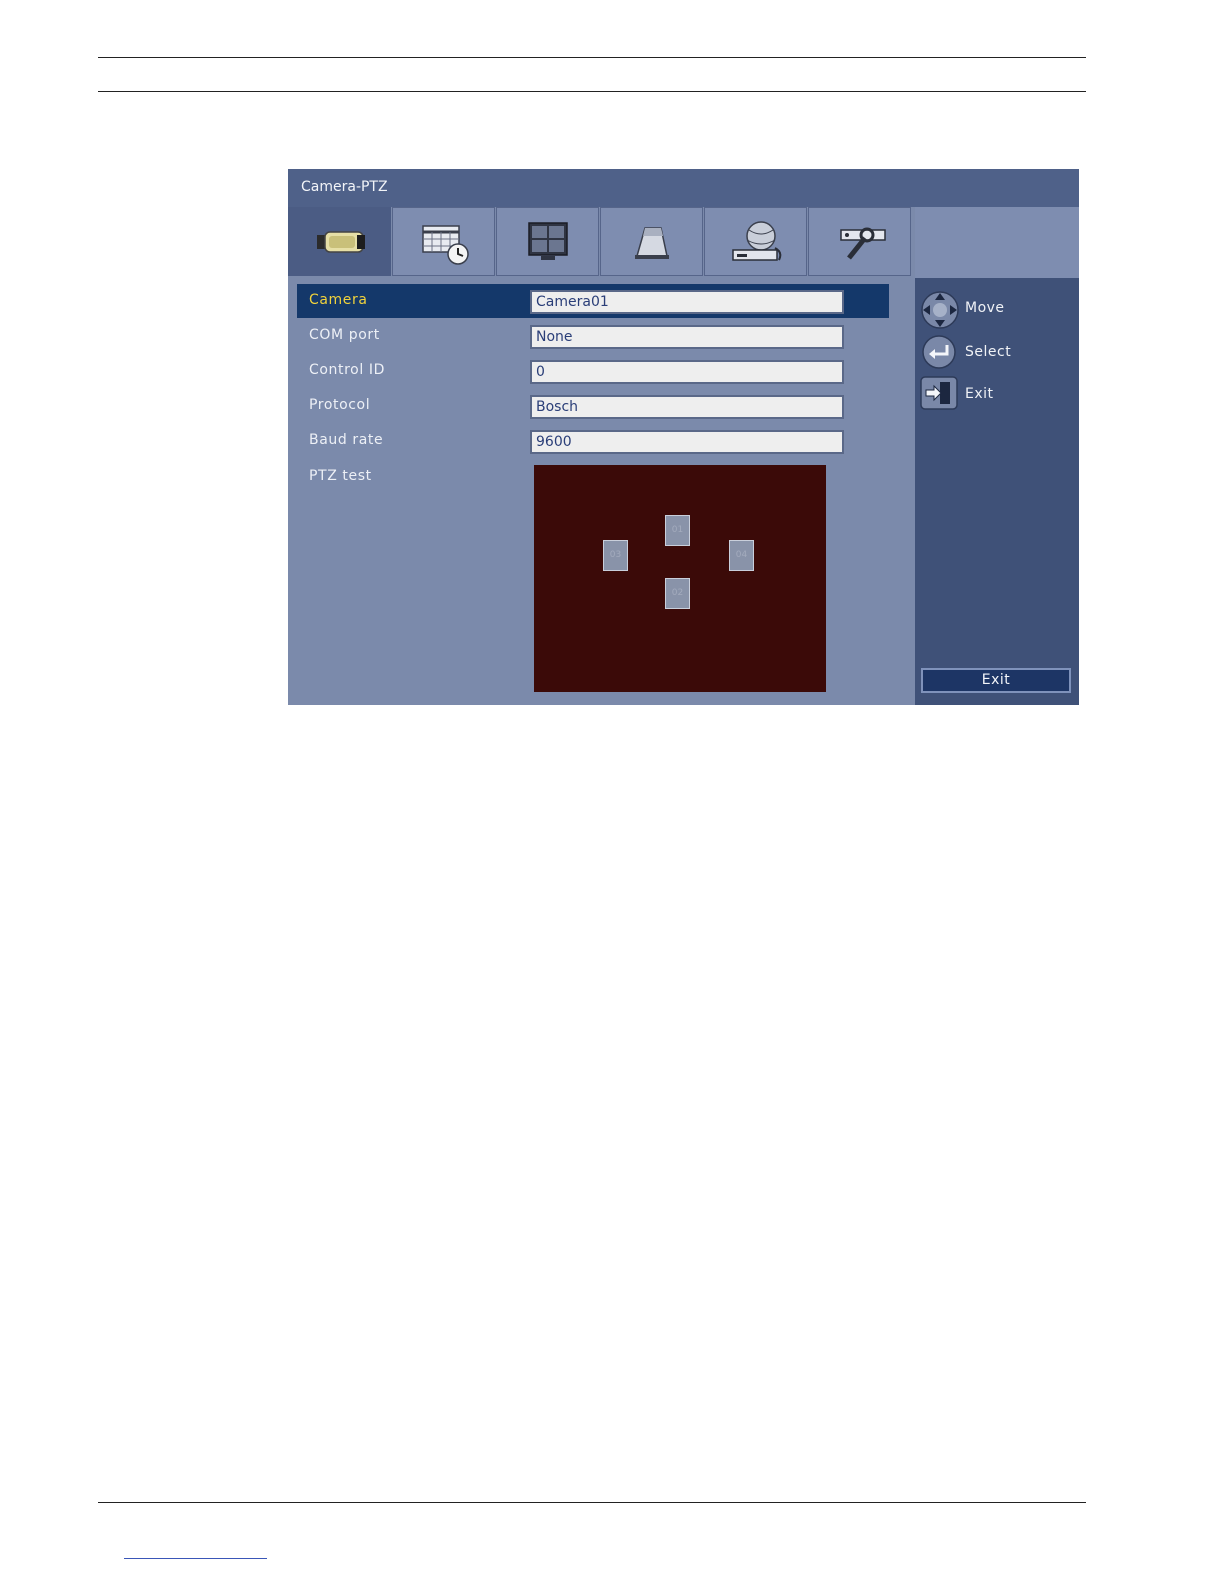  I want to click on exit-button: Exit, so click(996, 680).